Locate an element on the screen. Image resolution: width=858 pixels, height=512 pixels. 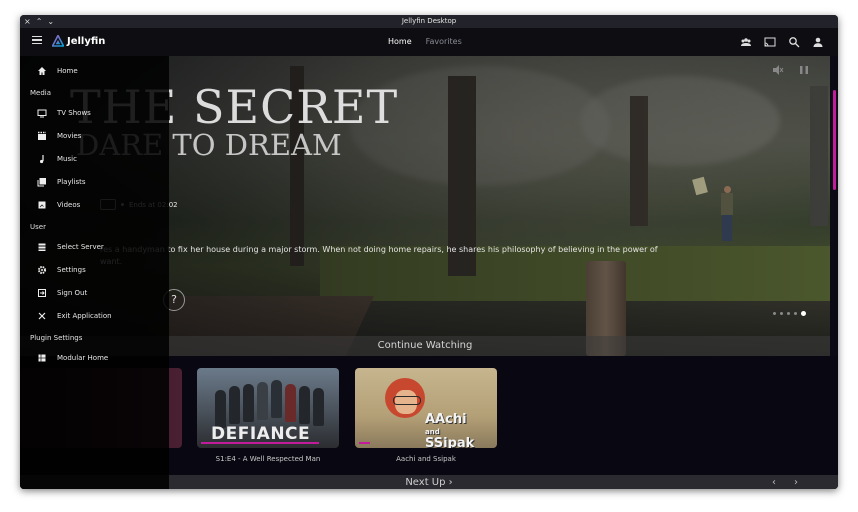
hero-pager is located at coordinates (789, 313).